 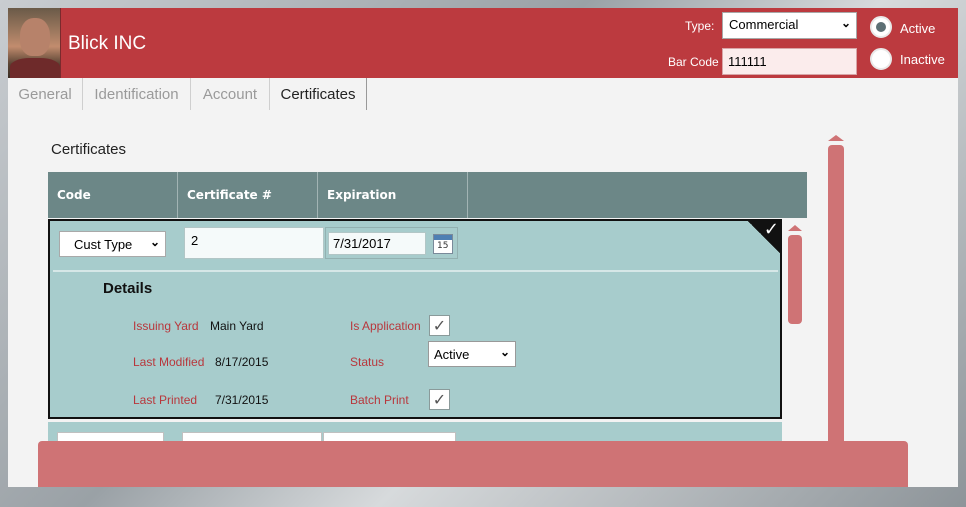 I want to click on column-header-expiration: Expiration, so click(x=393, y=195).